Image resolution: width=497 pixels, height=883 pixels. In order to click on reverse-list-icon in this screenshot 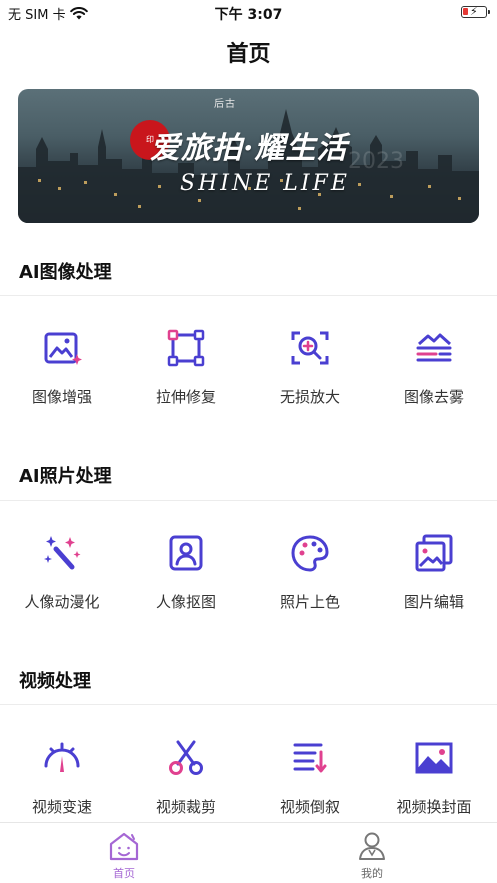, I will do `click(310, 758)`.